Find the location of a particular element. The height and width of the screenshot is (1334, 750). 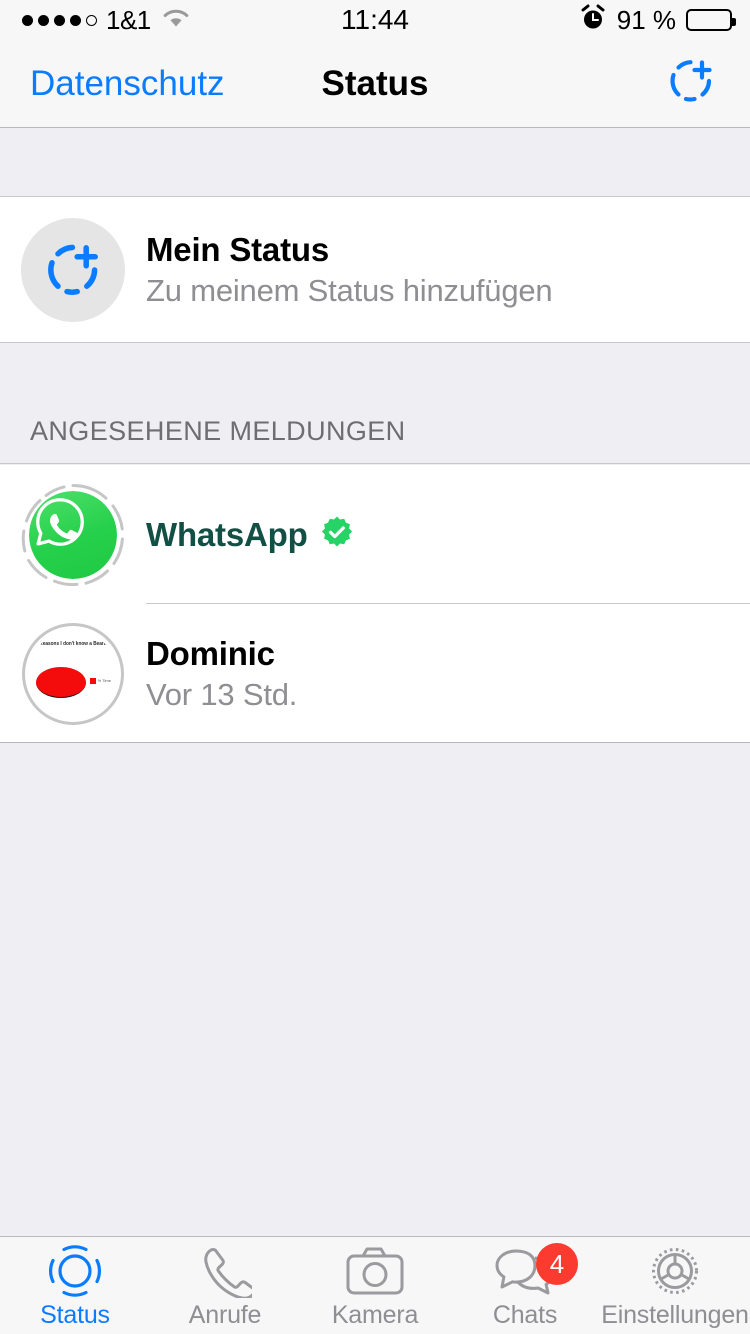

my-status-avatar is located at coordinates (73, 269).